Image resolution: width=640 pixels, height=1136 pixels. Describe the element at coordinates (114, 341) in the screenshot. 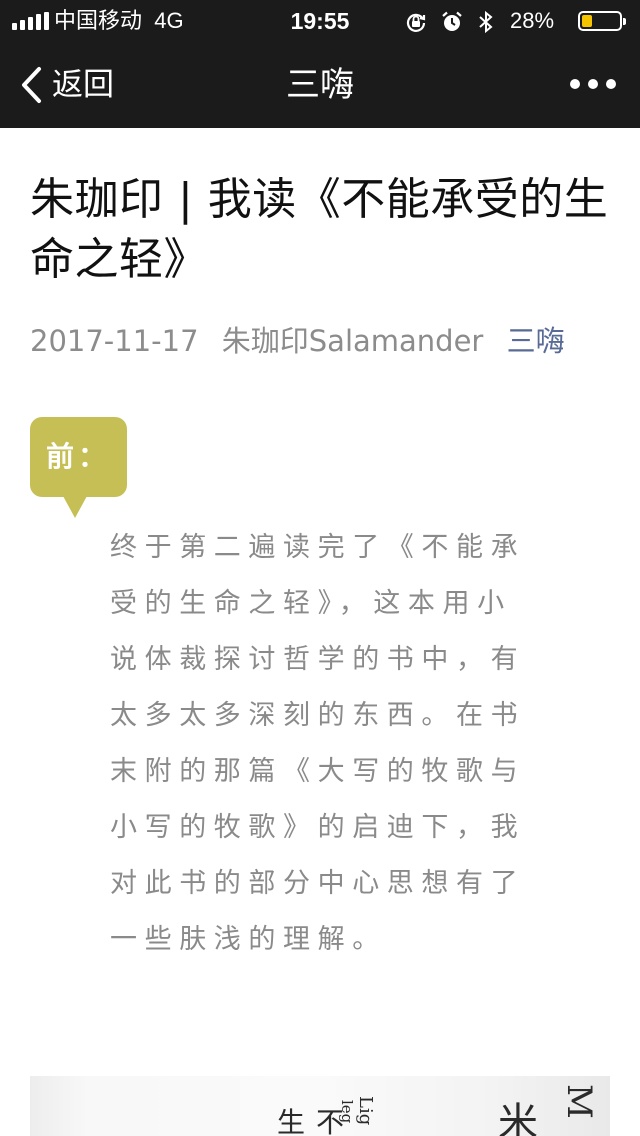

I see `publish-date: 2017-11-17` at that location.